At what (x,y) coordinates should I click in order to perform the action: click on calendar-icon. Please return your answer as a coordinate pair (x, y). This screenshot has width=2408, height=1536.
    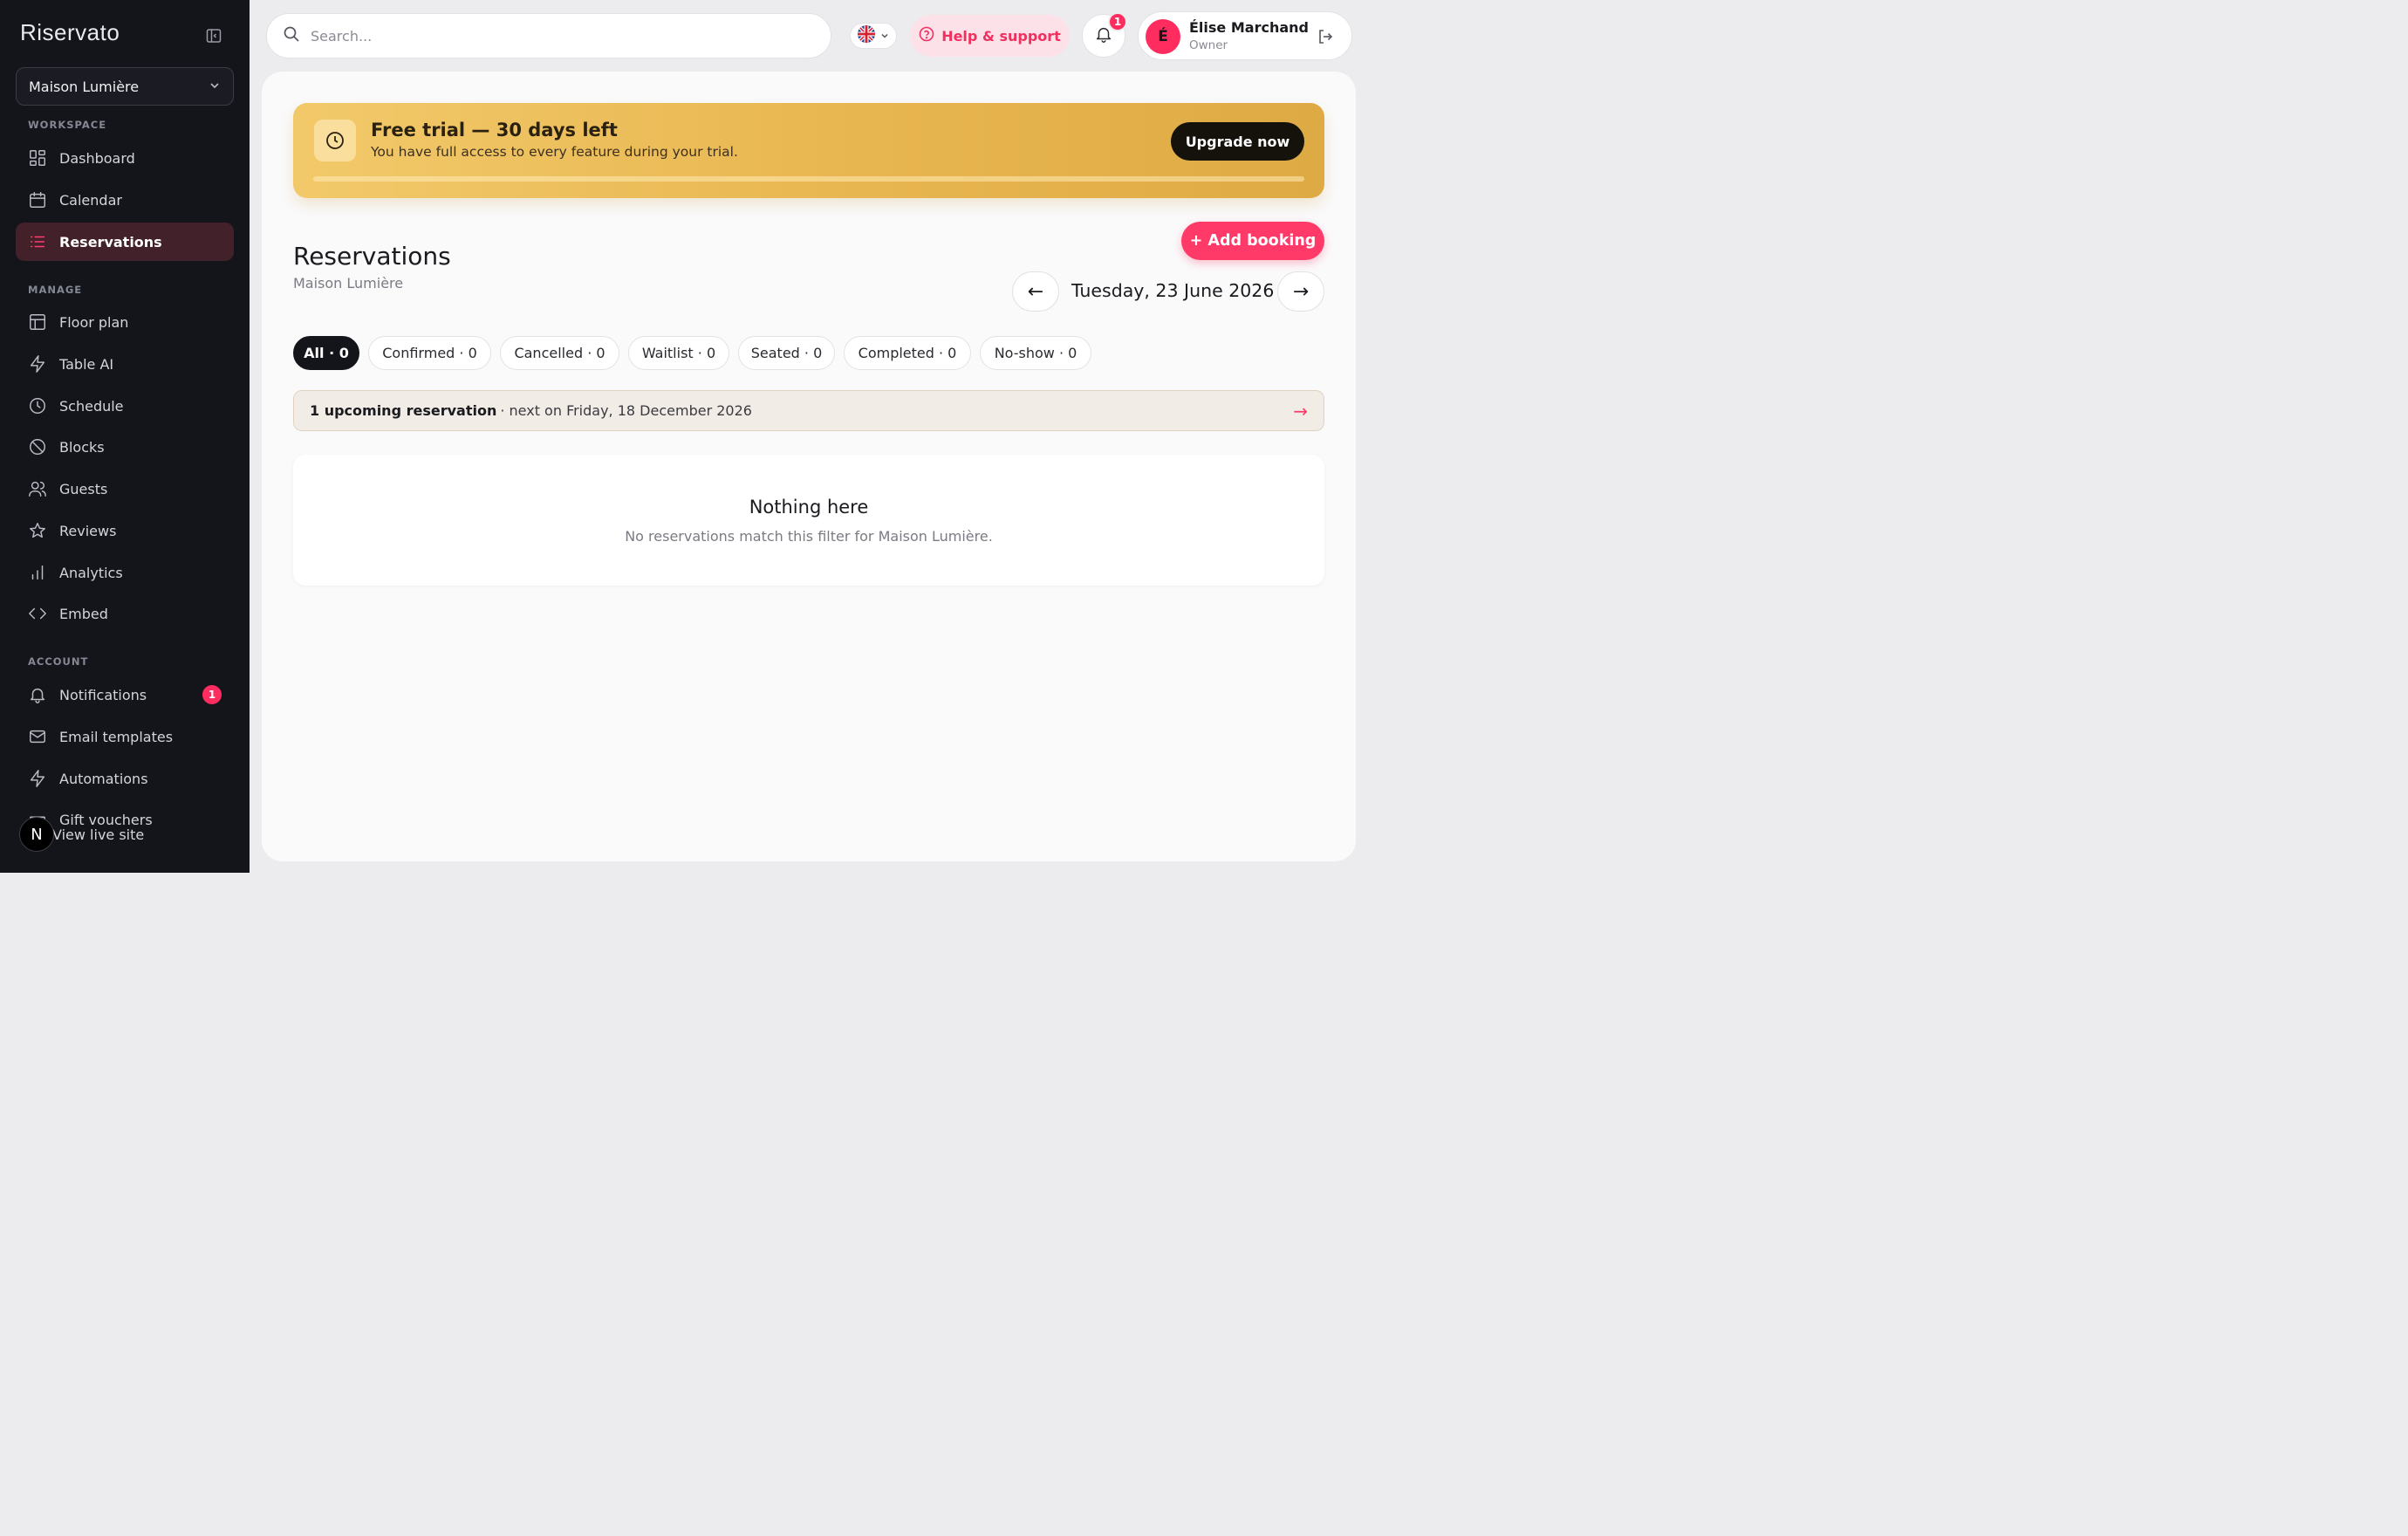
    Looking at the image, I should click on (38, 199).